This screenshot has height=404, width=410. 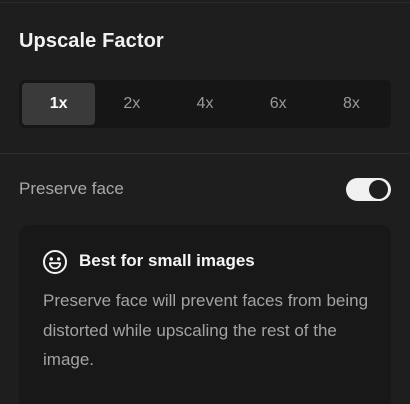 What do you see at coordinates (131, 104) in the screenshot?
I see `upscale-option-2x: 2x` at bounding box center [131, 104].